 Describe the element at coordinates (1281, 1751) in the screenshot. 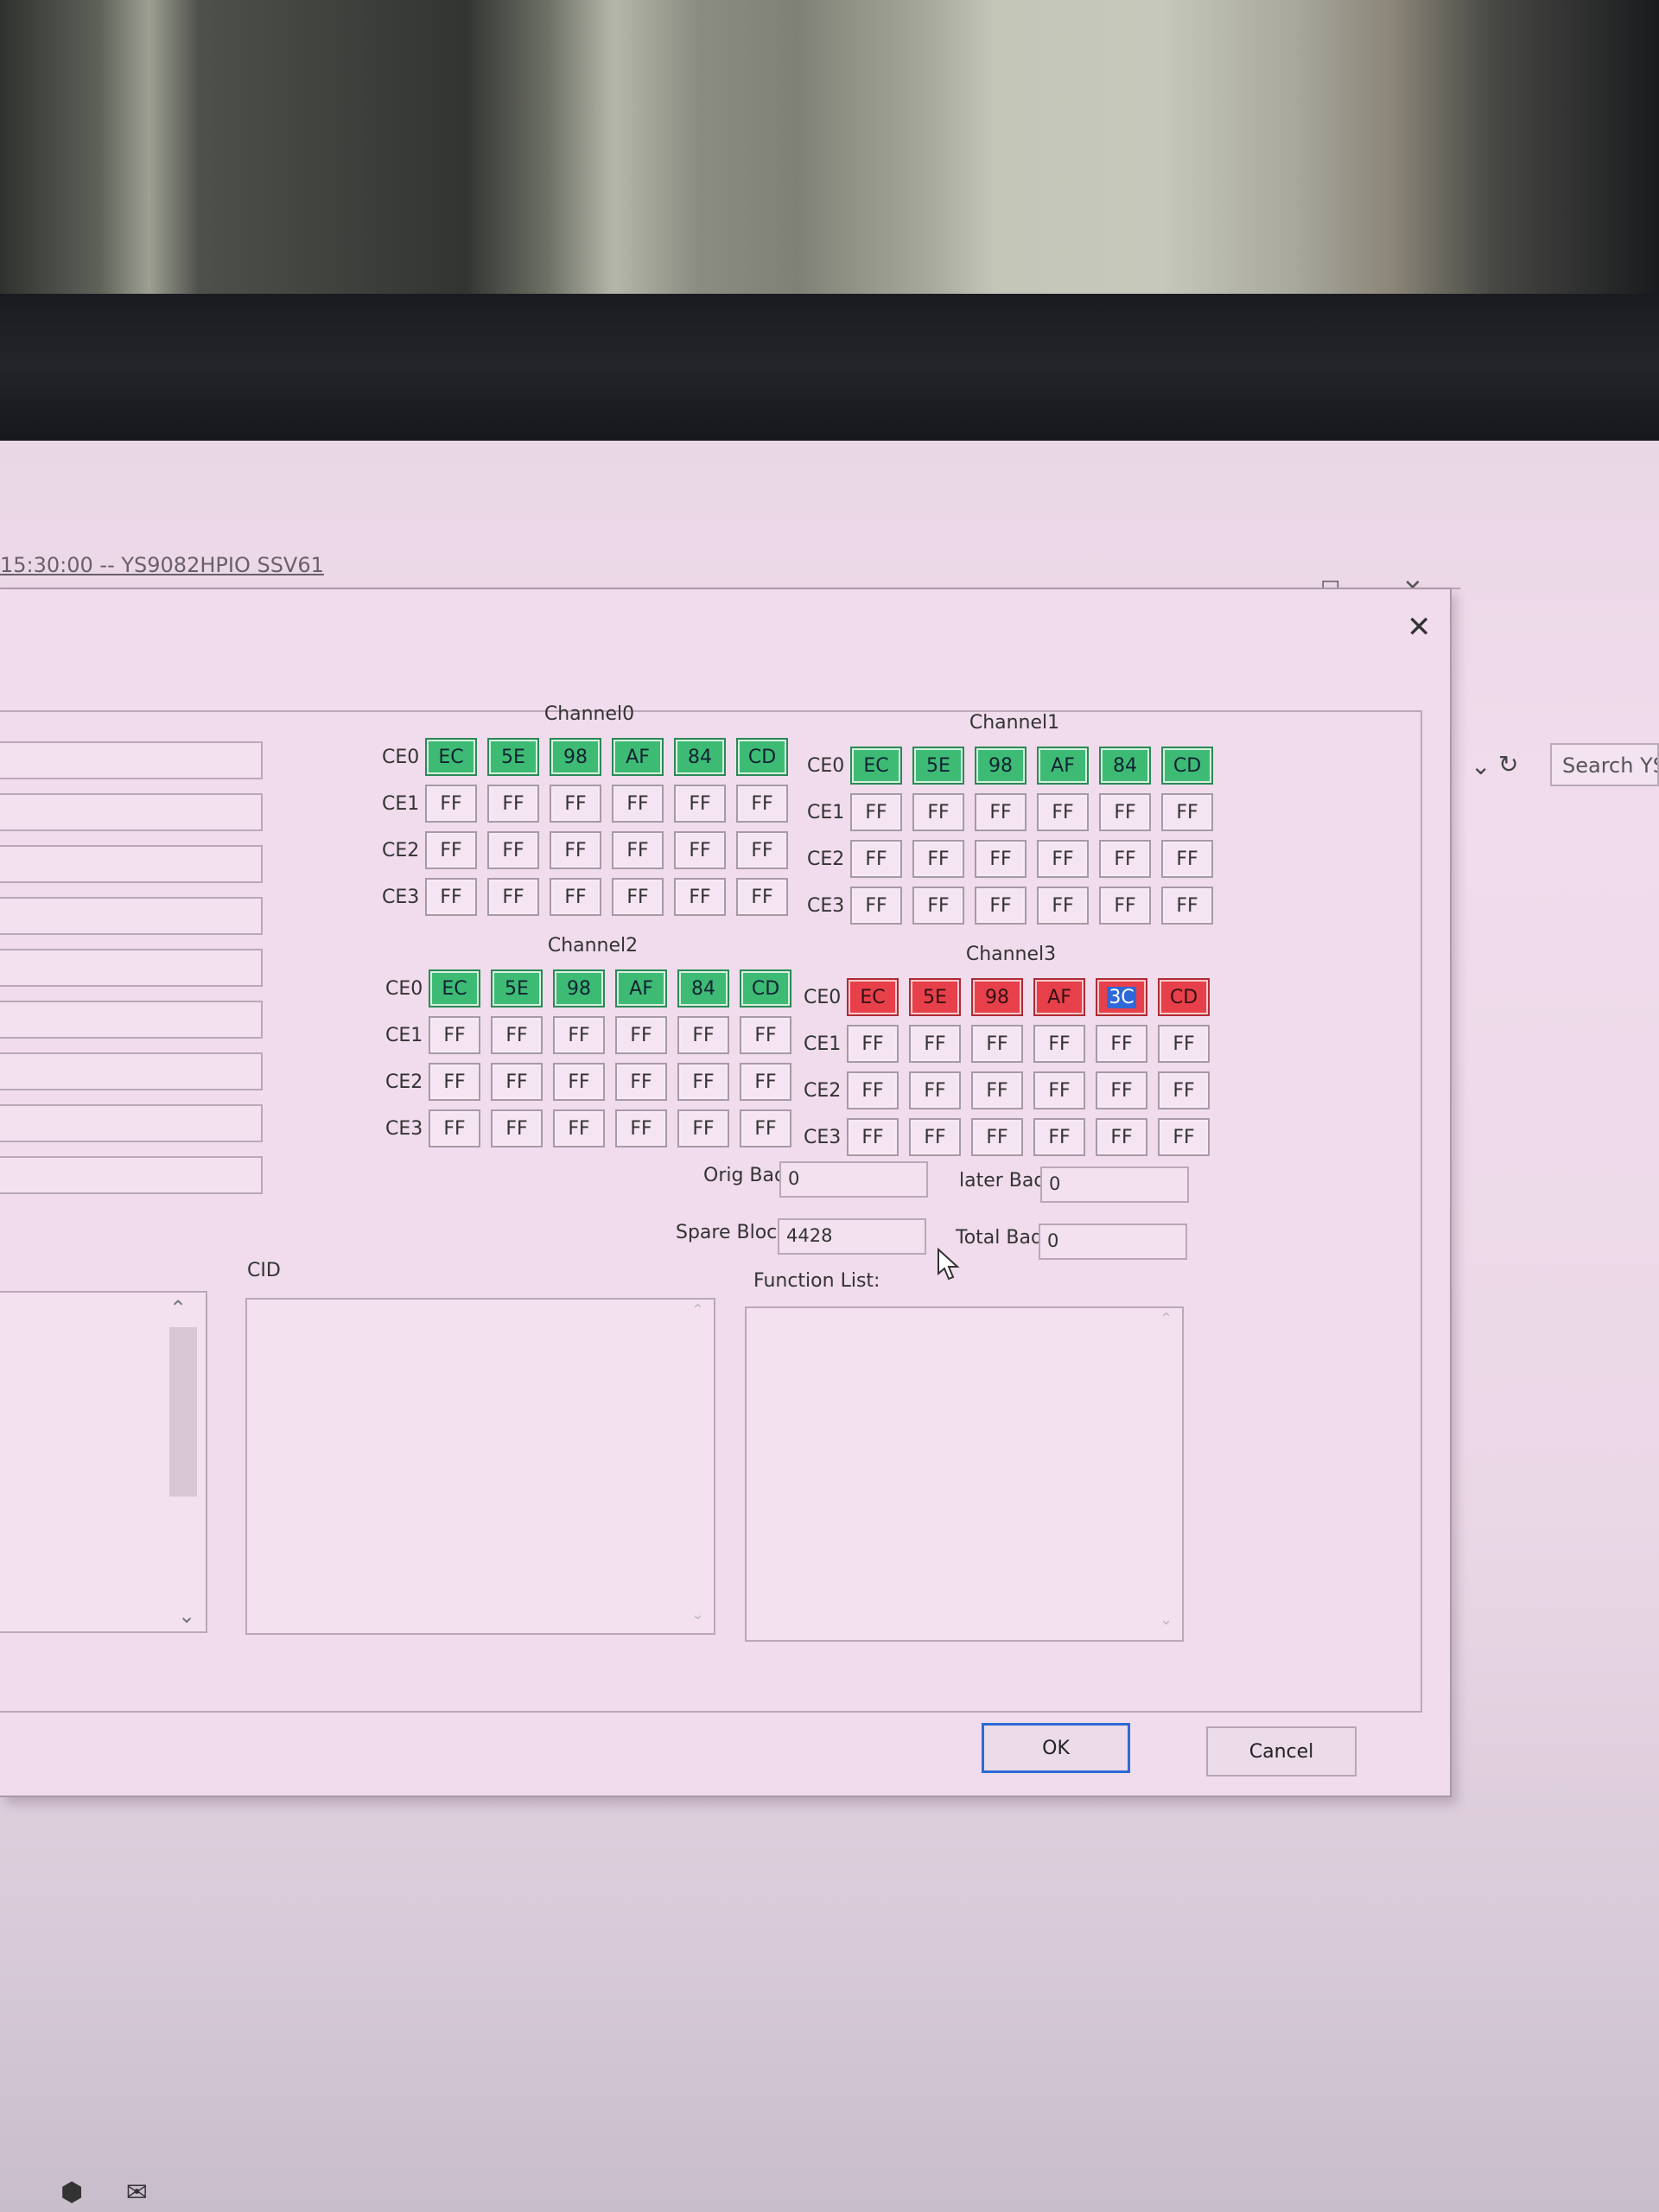

I see `cancel-button: Cancel` at that location.